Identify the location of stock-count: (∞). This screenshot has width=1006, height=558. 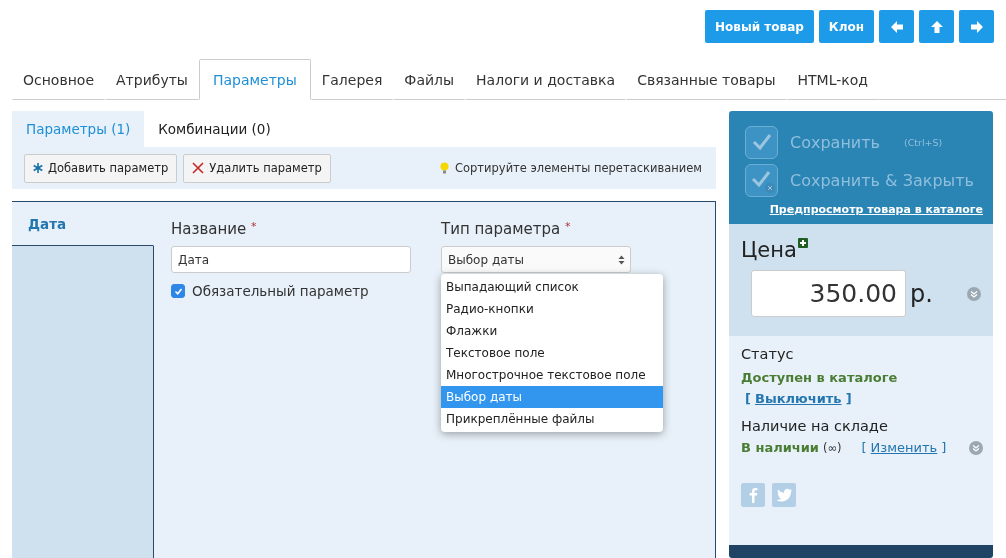
(832, 447).